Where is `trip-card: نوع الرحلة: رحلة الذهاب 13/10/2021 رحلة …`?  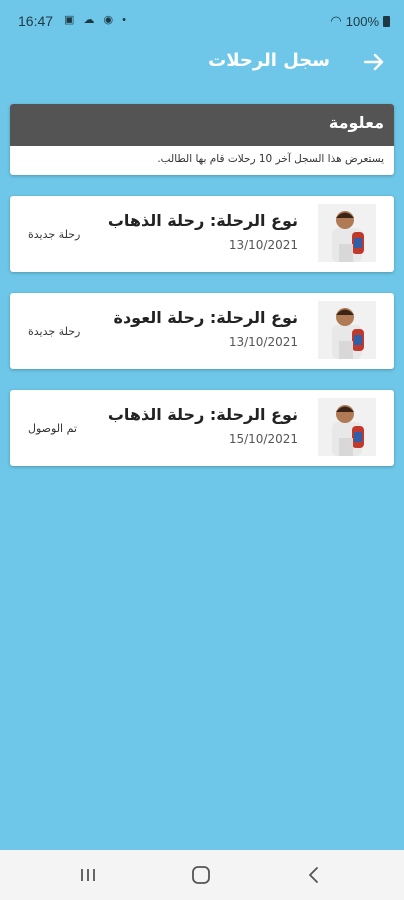
trip-card: نوع الرحلة: رحلة الذهاب 13/10/2021 رحلة … is located at coordinates (202, 234).